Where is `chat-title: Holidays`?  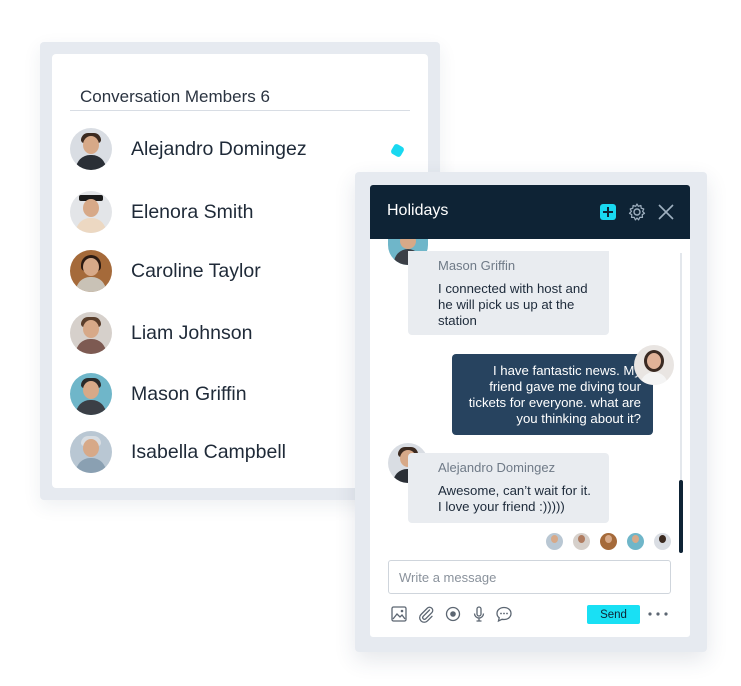
chat-title: Holidays is located at coordinates (418, 210).